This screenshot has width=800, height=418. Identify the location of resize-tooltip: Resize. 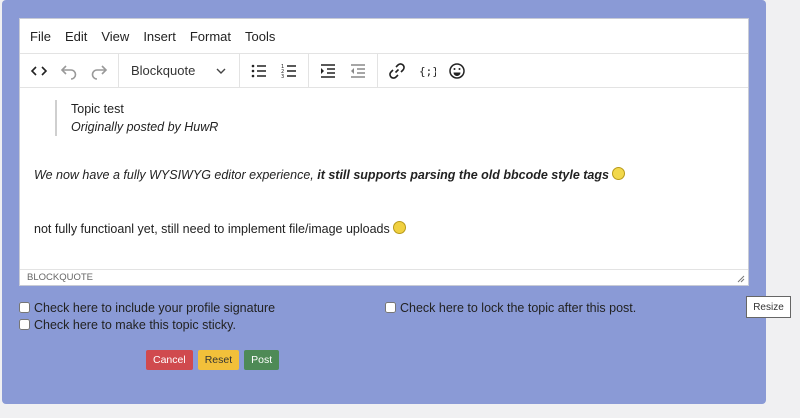
(768, 307).